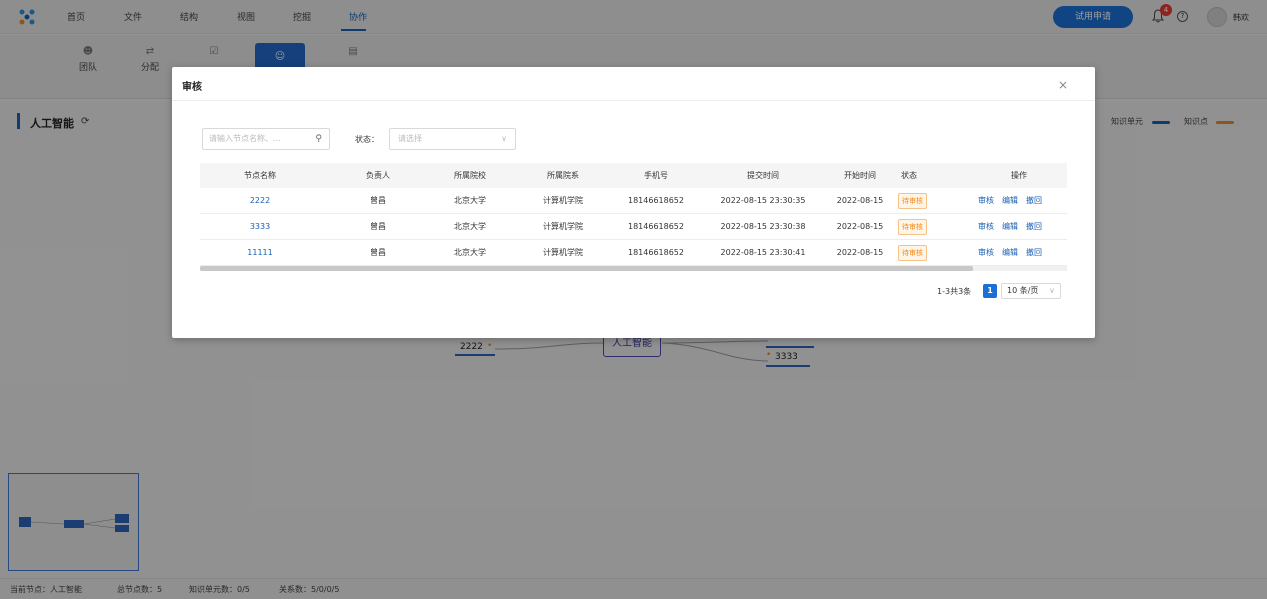 This screenshot has width=1267, height=599. Describe the element at coordinates (1063, 85) in the screenshot. I see `close-icon: ×` at that location.